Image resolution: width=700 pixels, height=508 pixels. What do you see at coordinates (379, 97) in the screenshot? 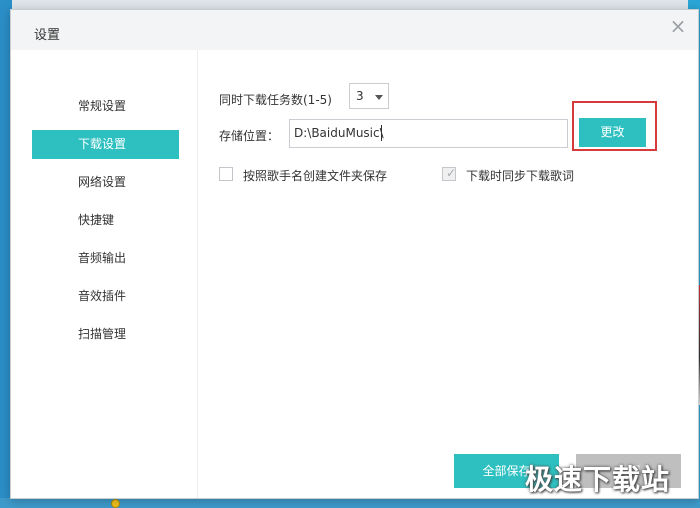
I see `chevron-down-icon` at bounding box center [379, 97].